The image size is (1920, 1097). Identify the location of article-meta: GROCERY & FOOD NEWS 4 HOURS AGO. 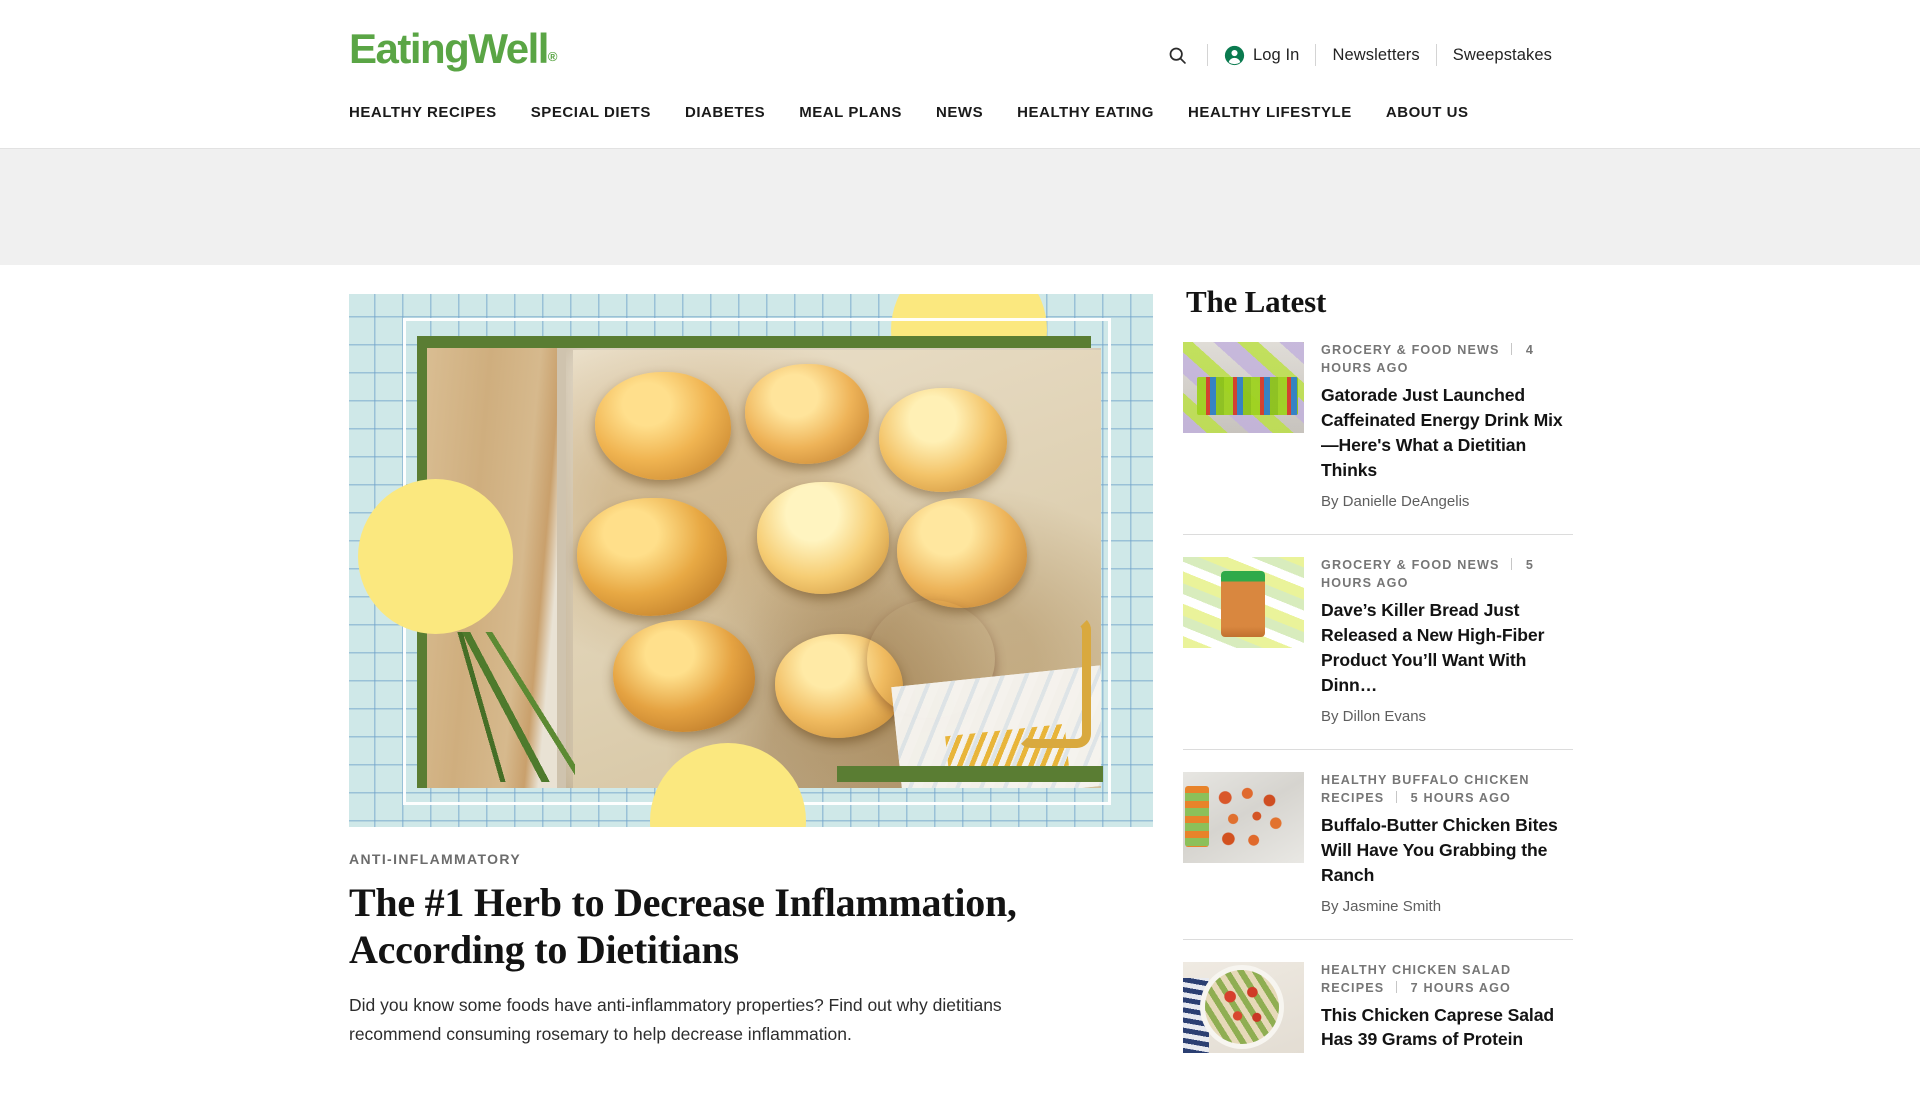
(1447, 360).